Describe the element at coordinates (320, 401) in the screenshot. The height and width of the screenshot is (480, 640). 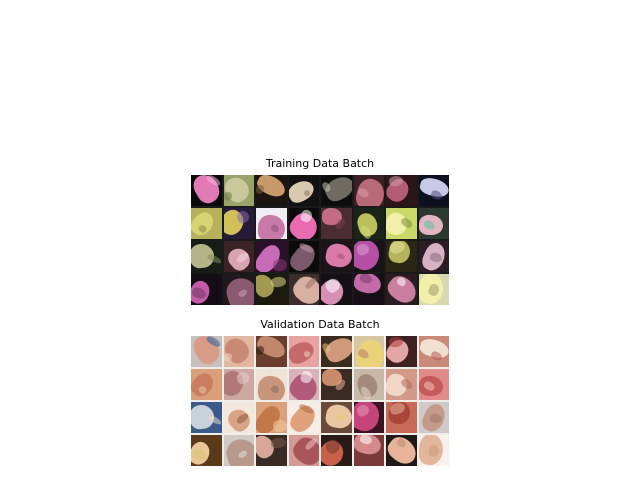
I see `validation-batch-grid` at that location.